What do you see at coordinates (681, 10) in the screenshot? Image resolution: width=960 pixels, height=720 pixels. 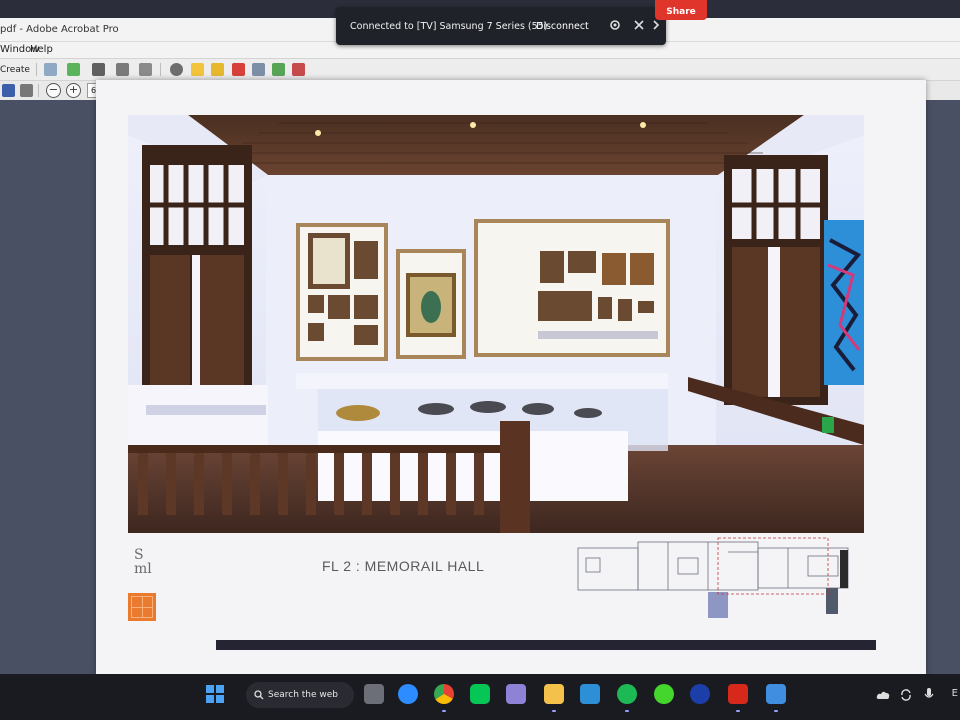 I see `share-button: Share` at bounding box center [681, 10].